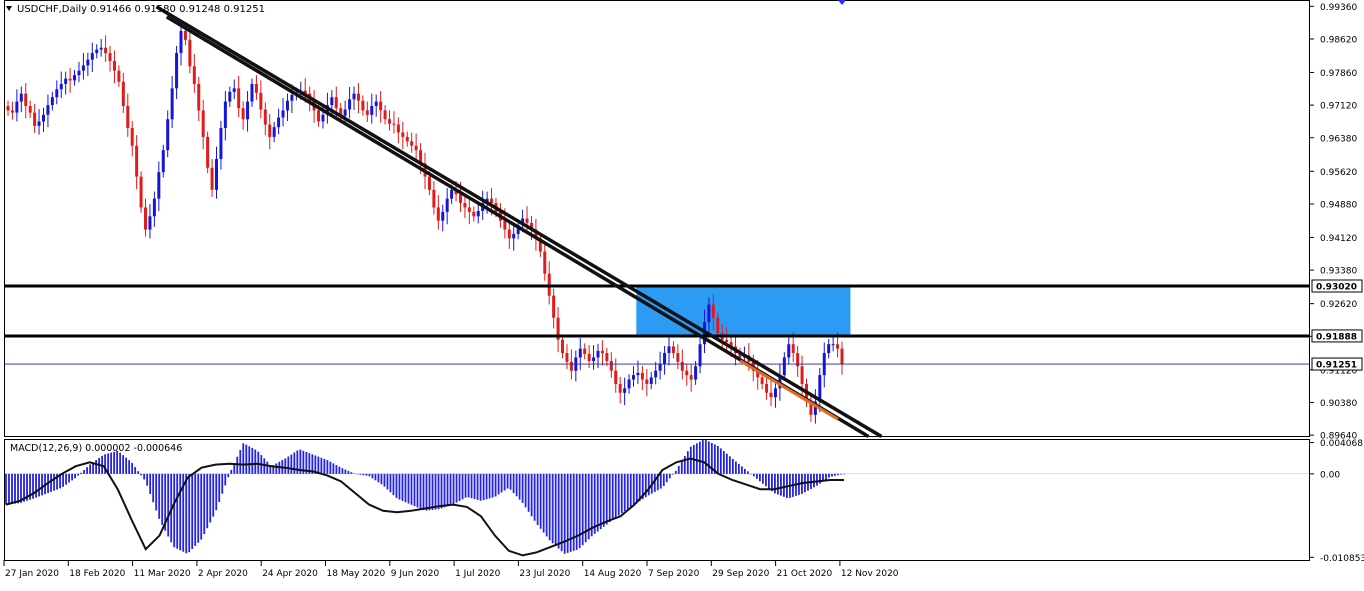 The width and height of the screenshot is (1364, 591). I want to click on price-tick-label: 0.93380, so click(1338, 272).